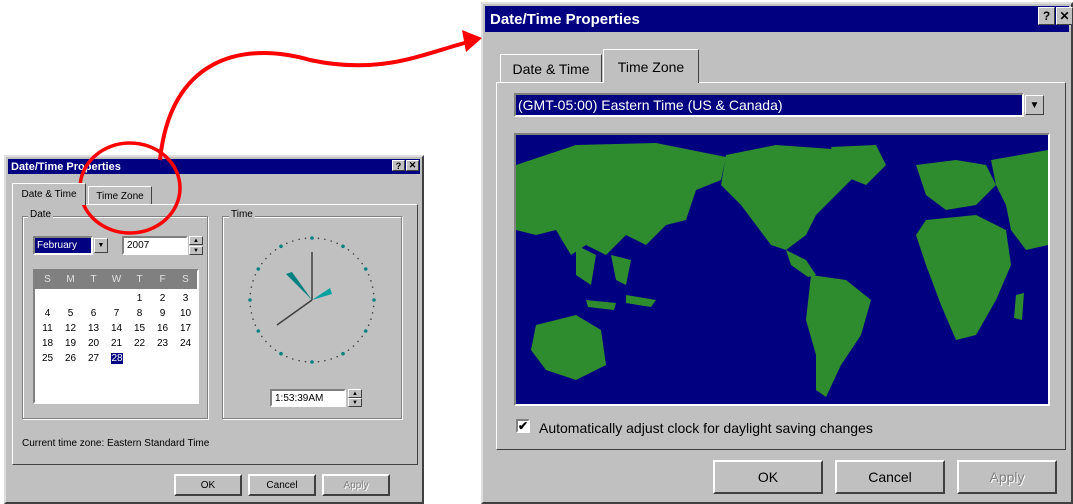 The image size is (1073, 504). I want to click on calendar-day: 19, so click(70, 343).